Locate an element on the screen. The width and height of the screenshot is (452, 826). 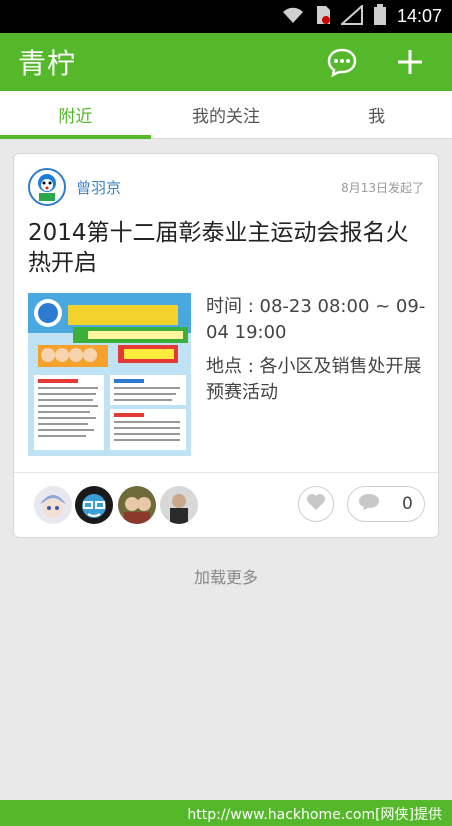
post-time: 8月13日发起了 is located at coordinates (382, 188).